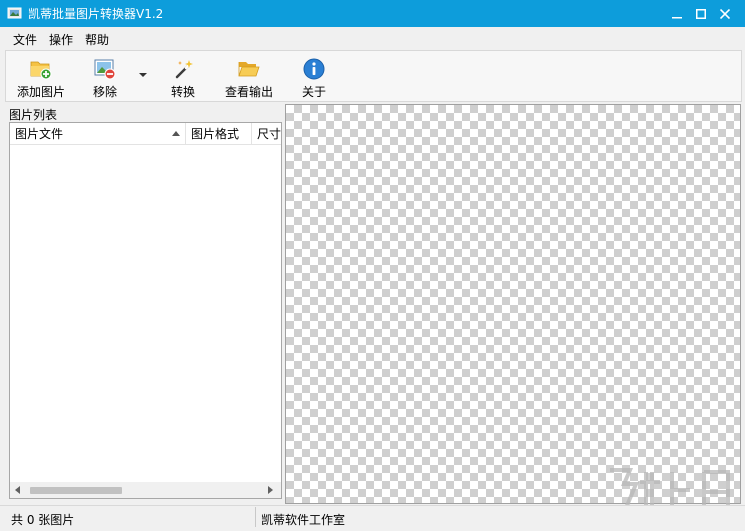  Describe the element at coordinates (176, 133) in the screenshot. I see `sort-up-icon` at that location.